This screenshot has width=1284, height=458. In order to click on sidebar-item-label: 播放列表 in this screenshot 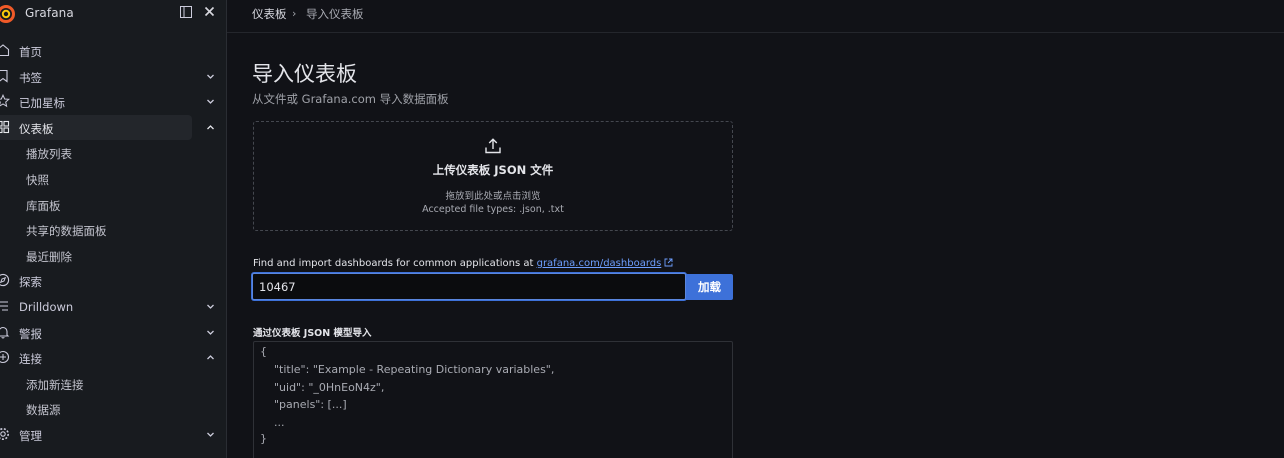, I will do `click(49, 154)`.